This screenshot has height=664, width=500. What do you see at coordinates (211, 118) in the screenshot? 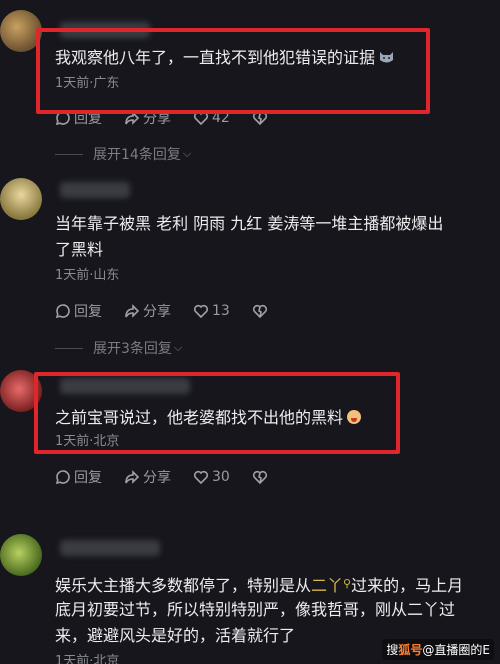
I see `like-button: 42` at bounding box center [211, 118].